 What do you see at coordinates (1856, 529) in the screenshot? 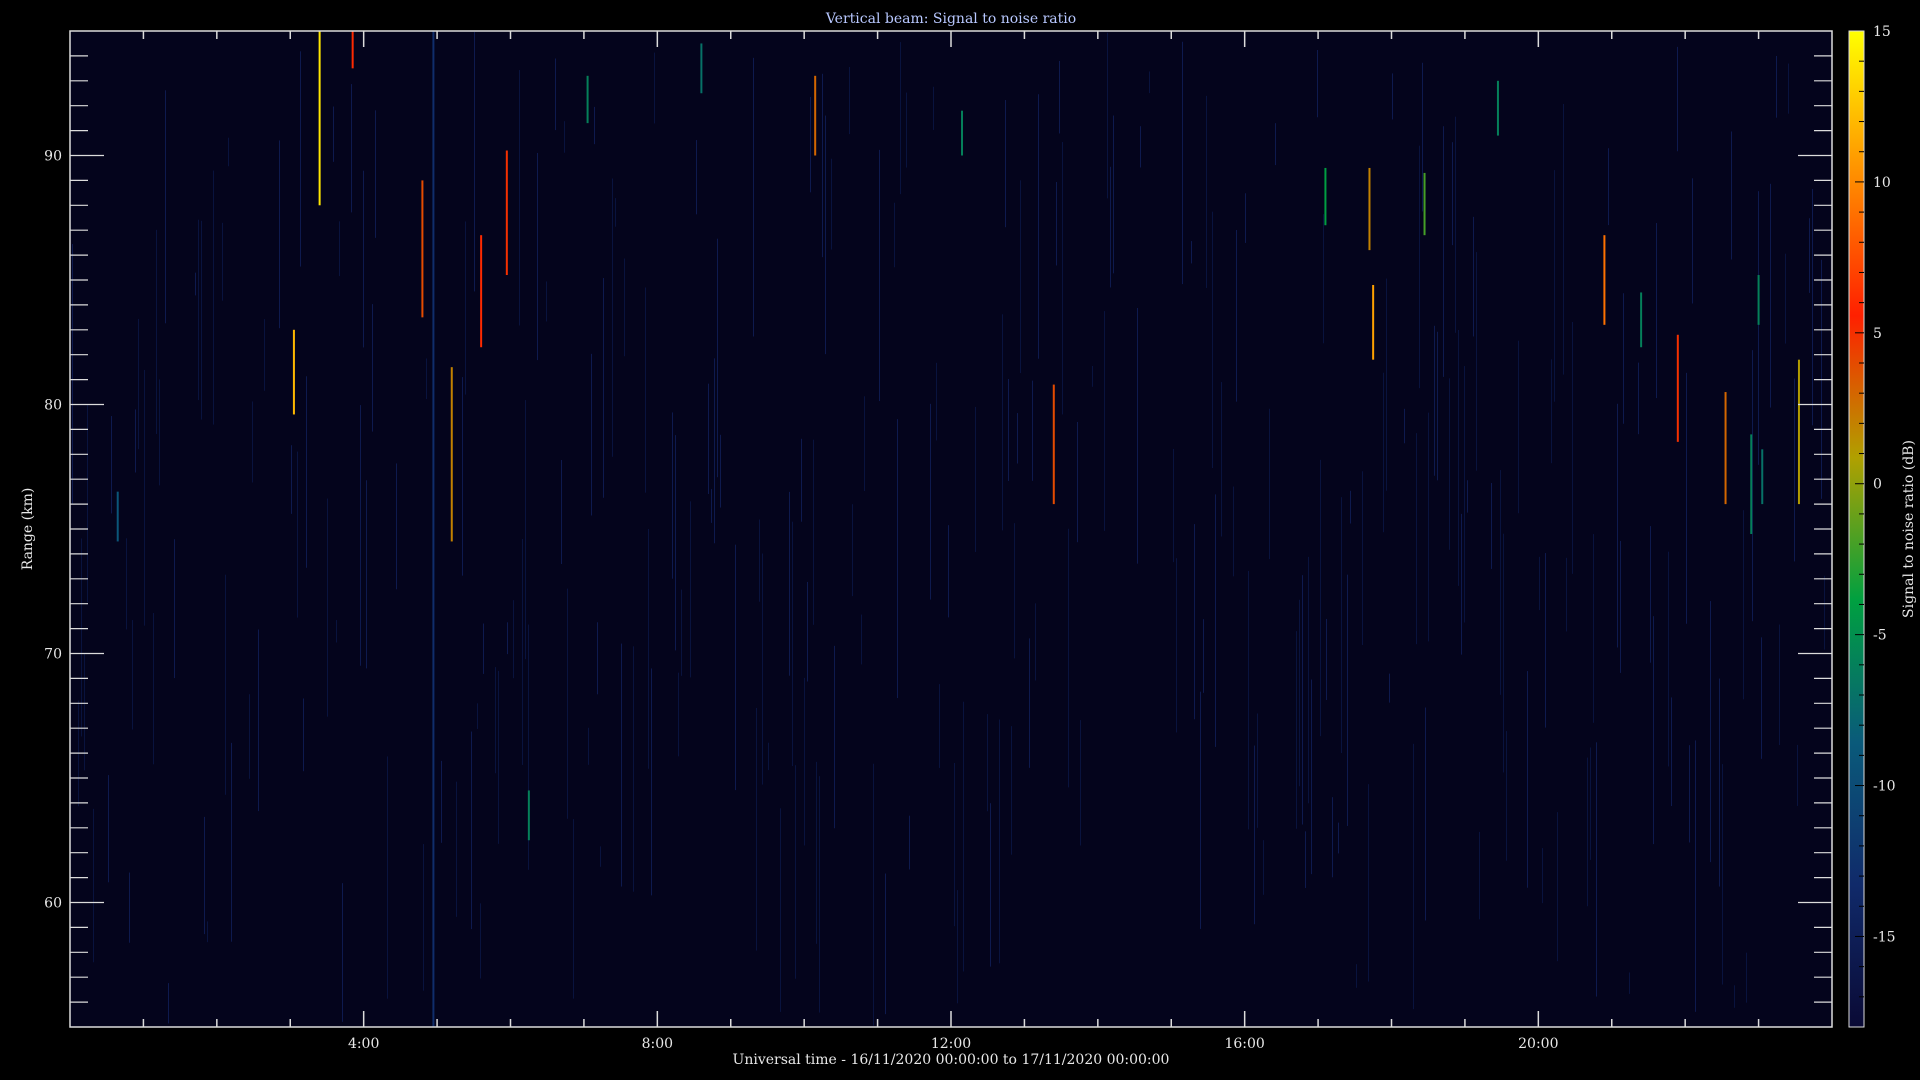
I see `colorbar-gradient` at bounding box center [1856, 529].